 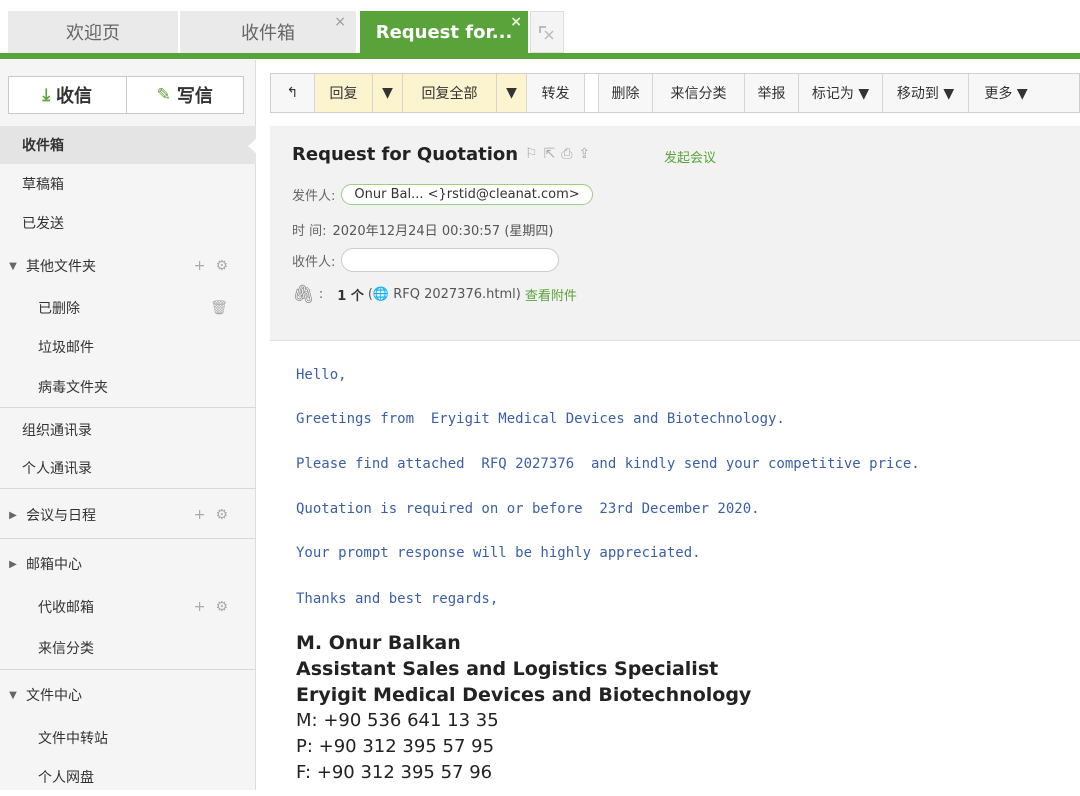 I want to click on export-icon: ⇱, so click(x=553, y=154).